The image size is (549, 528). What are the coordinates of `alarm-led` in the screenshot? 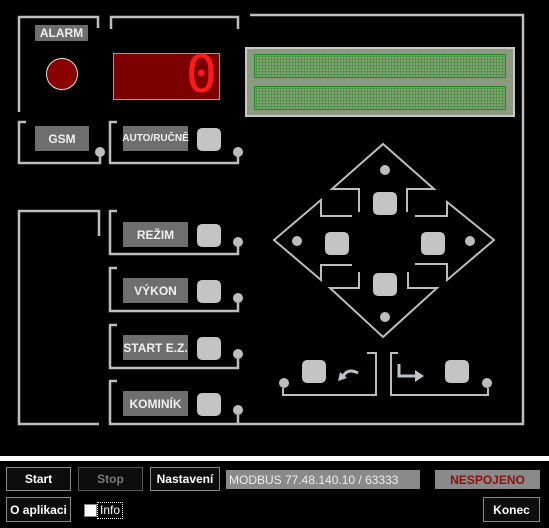 It's located at (62, 74).